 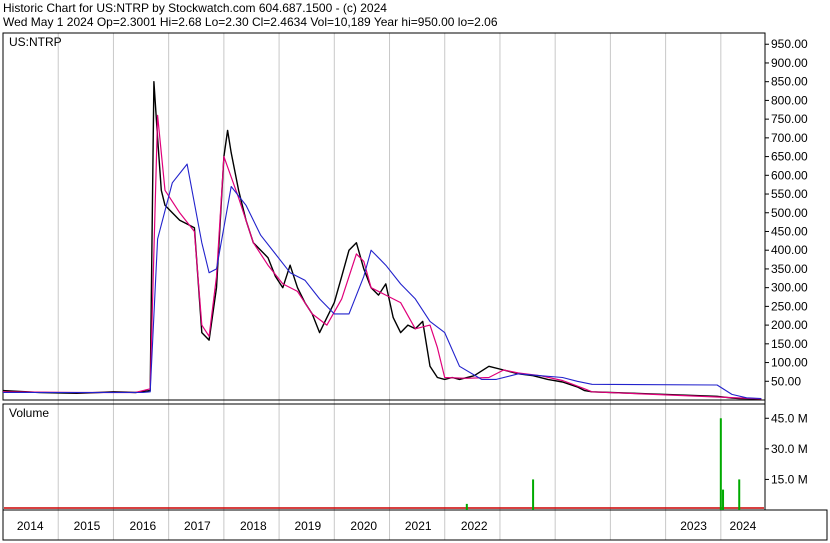 I want to click on x-axis-label: 2020, so click(x=363, y=526).